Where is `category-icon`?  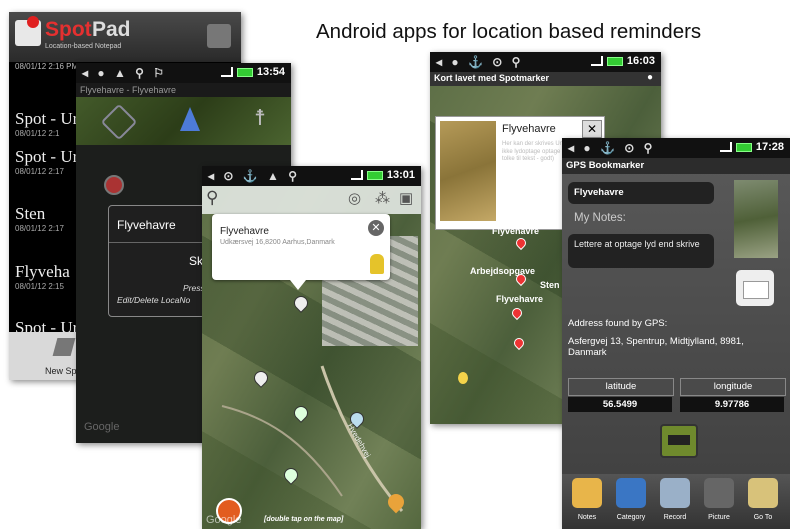
category-icon is located at coordinates (631, 493).